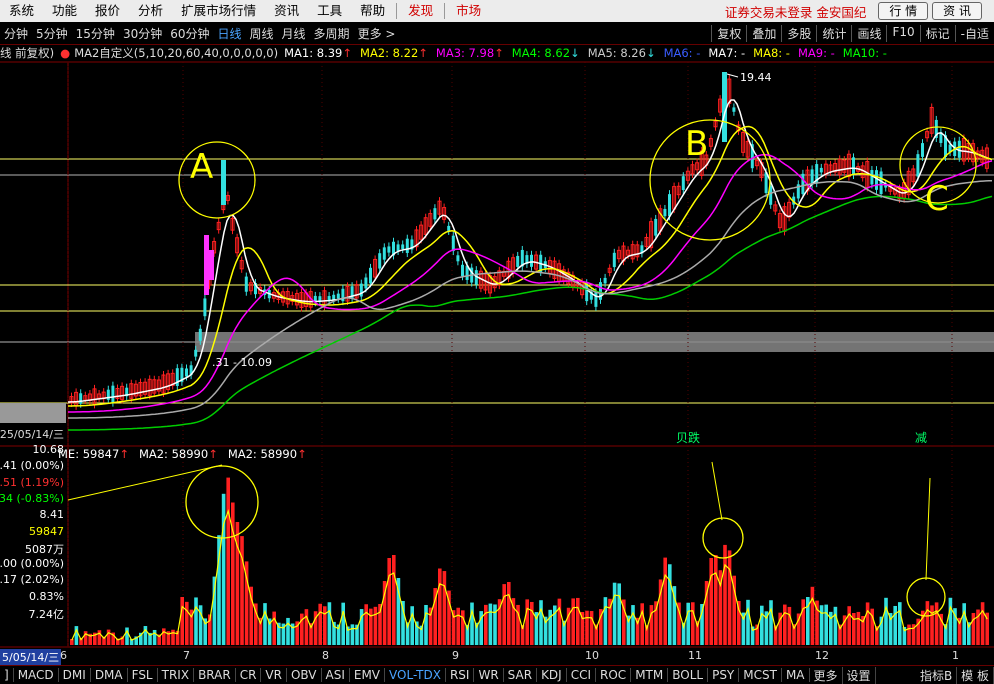 Image resolution: width=994 pixels, height=684 pixels. I want to click on indicator-tab-asi: ASI, so click(336, 675).